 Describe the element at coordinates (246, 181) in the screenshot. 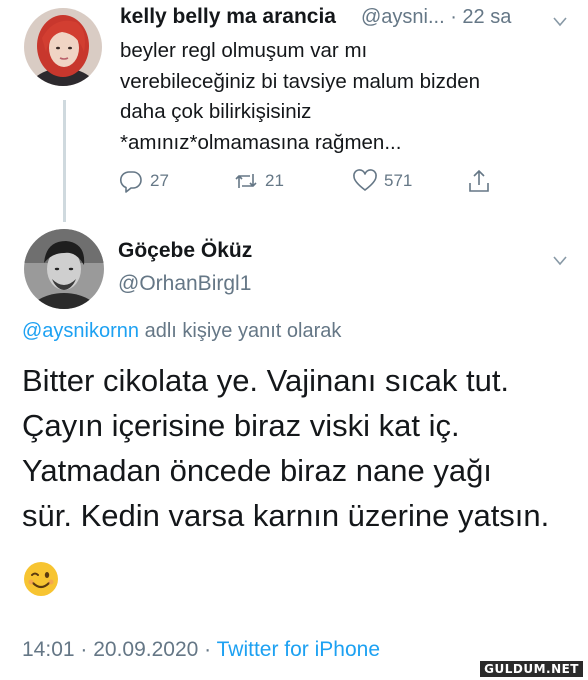

I see `retweet-icon` at that location.